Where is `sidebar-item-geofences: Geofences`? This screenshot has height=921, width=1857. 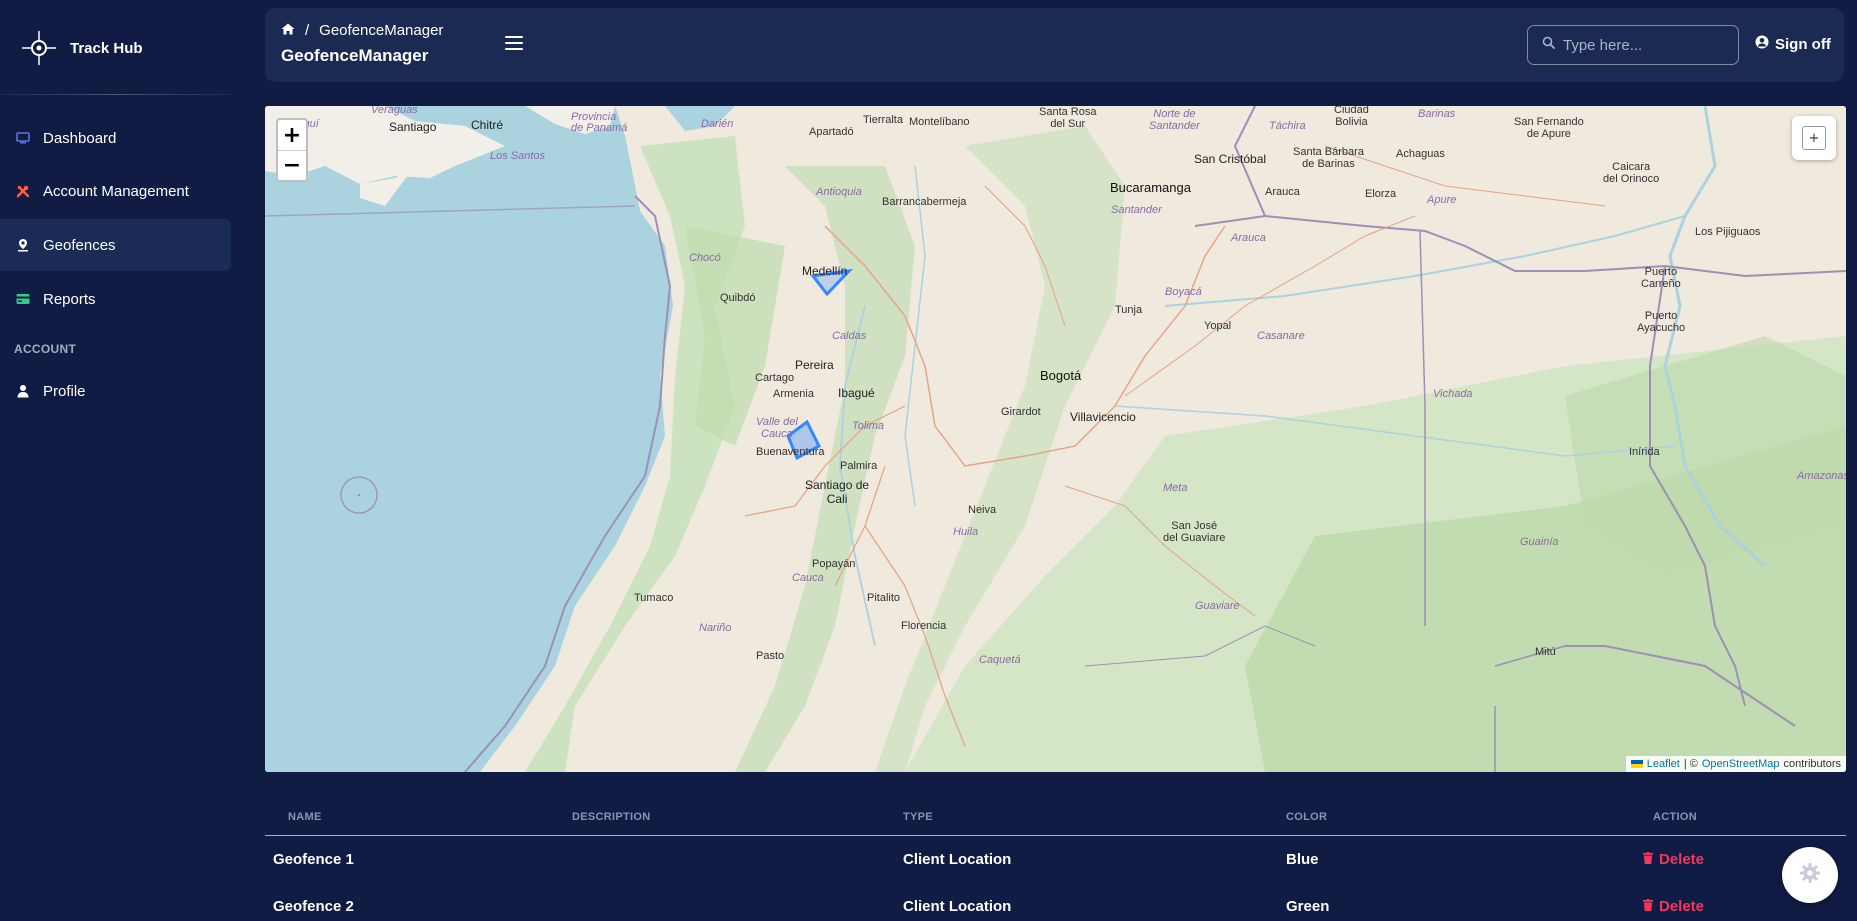
sidebar-item-geofences: Geofences is located at coordinates (115, 245).